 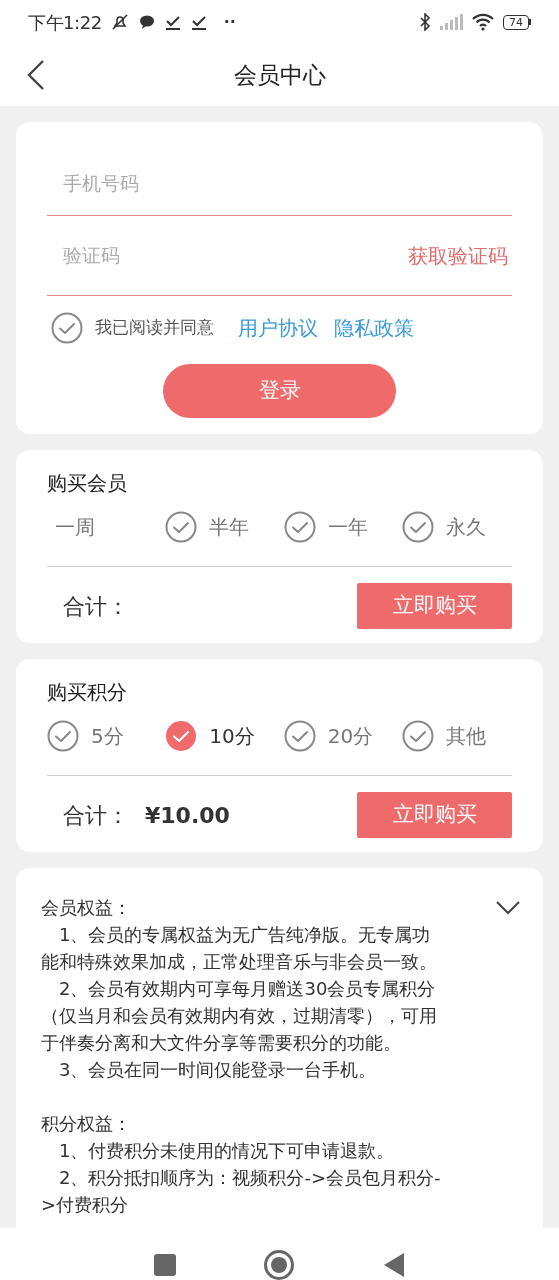 What do you see at coordinates (232, 736) in the screenshot?
I see `option-label: 10分` at bounding box center [232, 736].